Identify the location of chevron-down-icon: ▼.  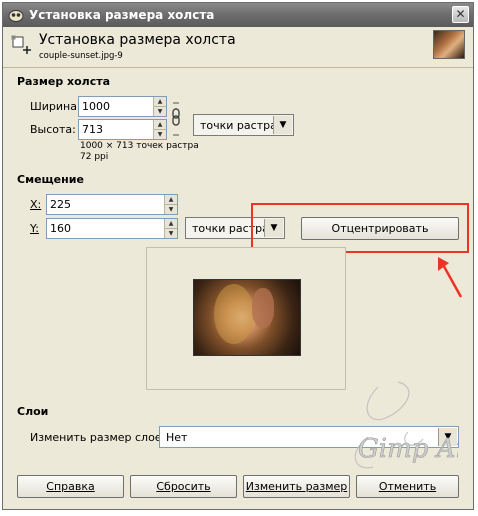
(282, 125).